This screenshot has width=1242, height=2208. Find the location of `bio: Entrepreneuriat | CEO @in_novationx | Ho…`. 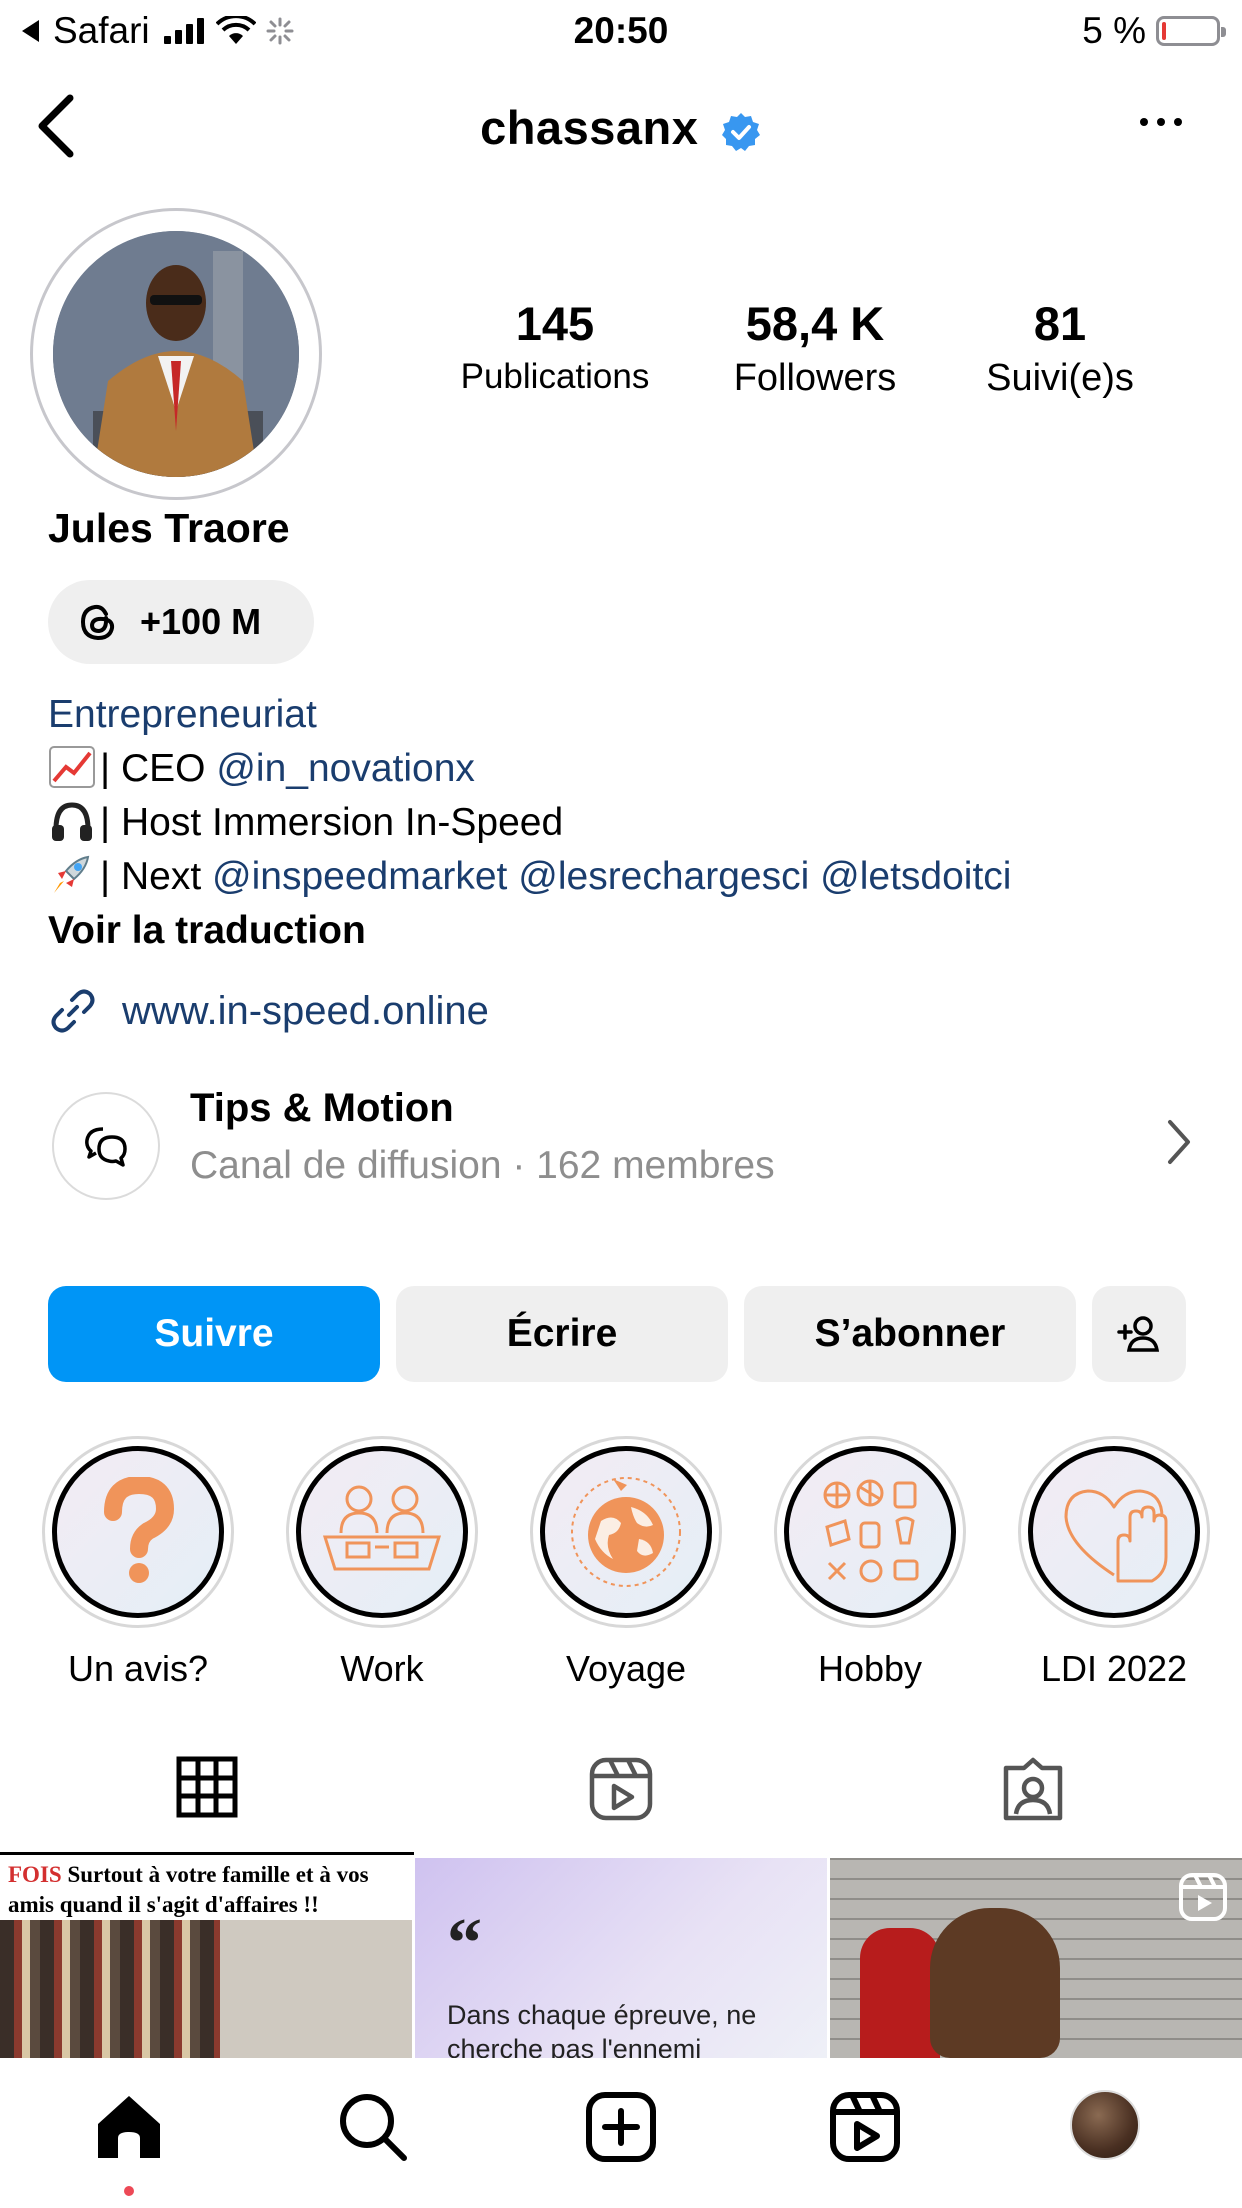

bio: Entrepreneuriat | CEO @in_novationx | Ho… is located at coordinates (529, 823).